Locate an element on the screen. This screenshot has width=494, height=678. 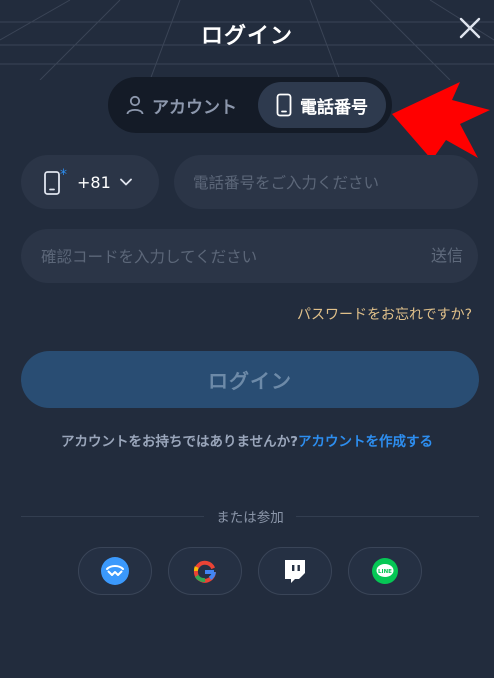
walletconnect-login-button is located at coordinates (115, 571).